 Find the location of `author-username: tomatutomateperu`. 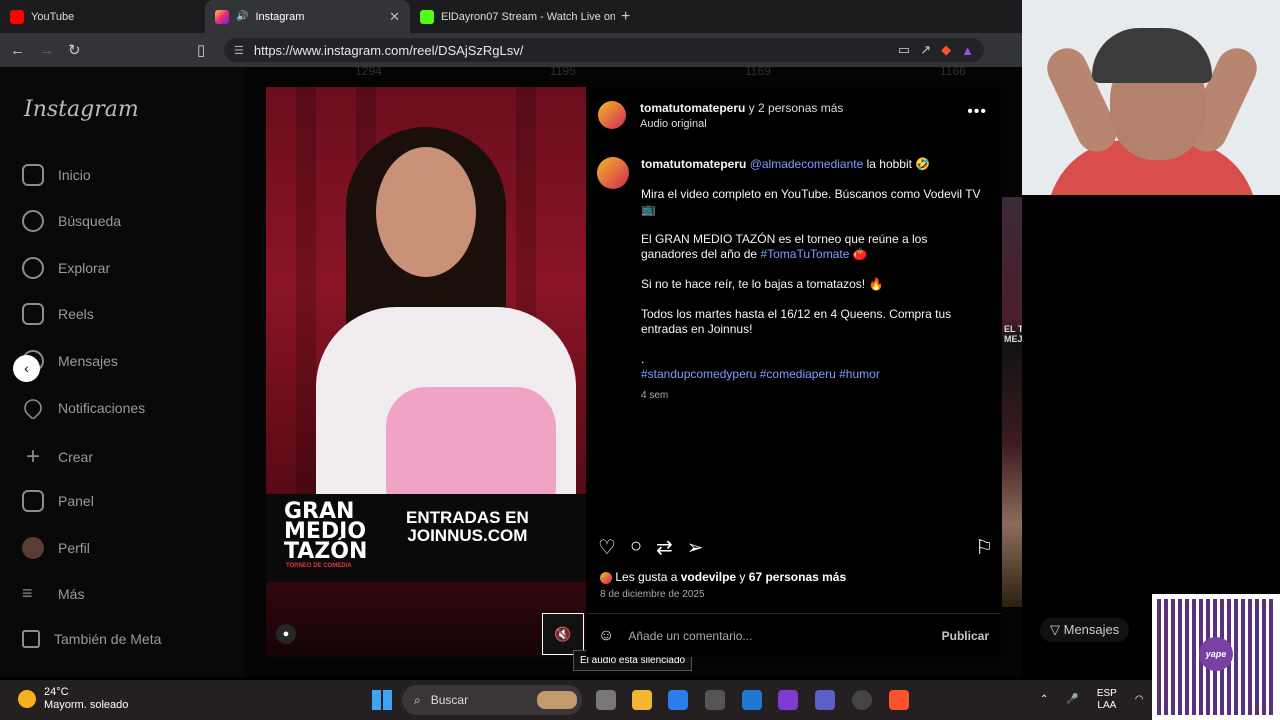

author-username: tomatutomateperu is located at coordinates (692, 108).